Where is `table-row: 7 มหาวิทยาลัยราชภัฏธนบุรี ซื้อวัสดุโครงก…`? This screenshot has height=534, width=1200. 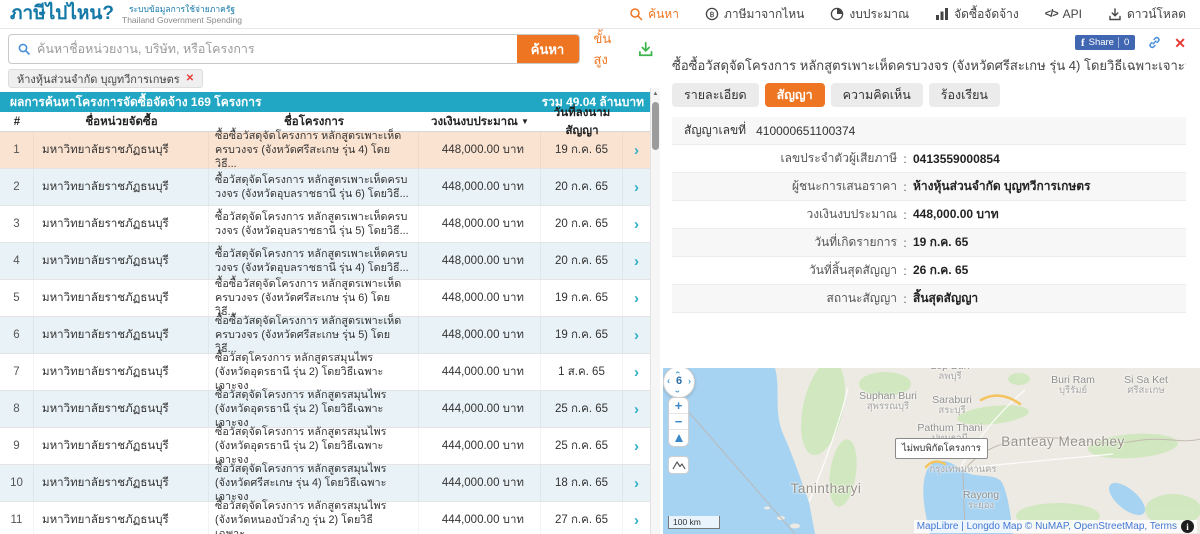 table-row: 7 มหาวิทยาลัยราชภัฏธนบุรี ซื้อวัสดุโครงก… is located at coordinates (330, 372).